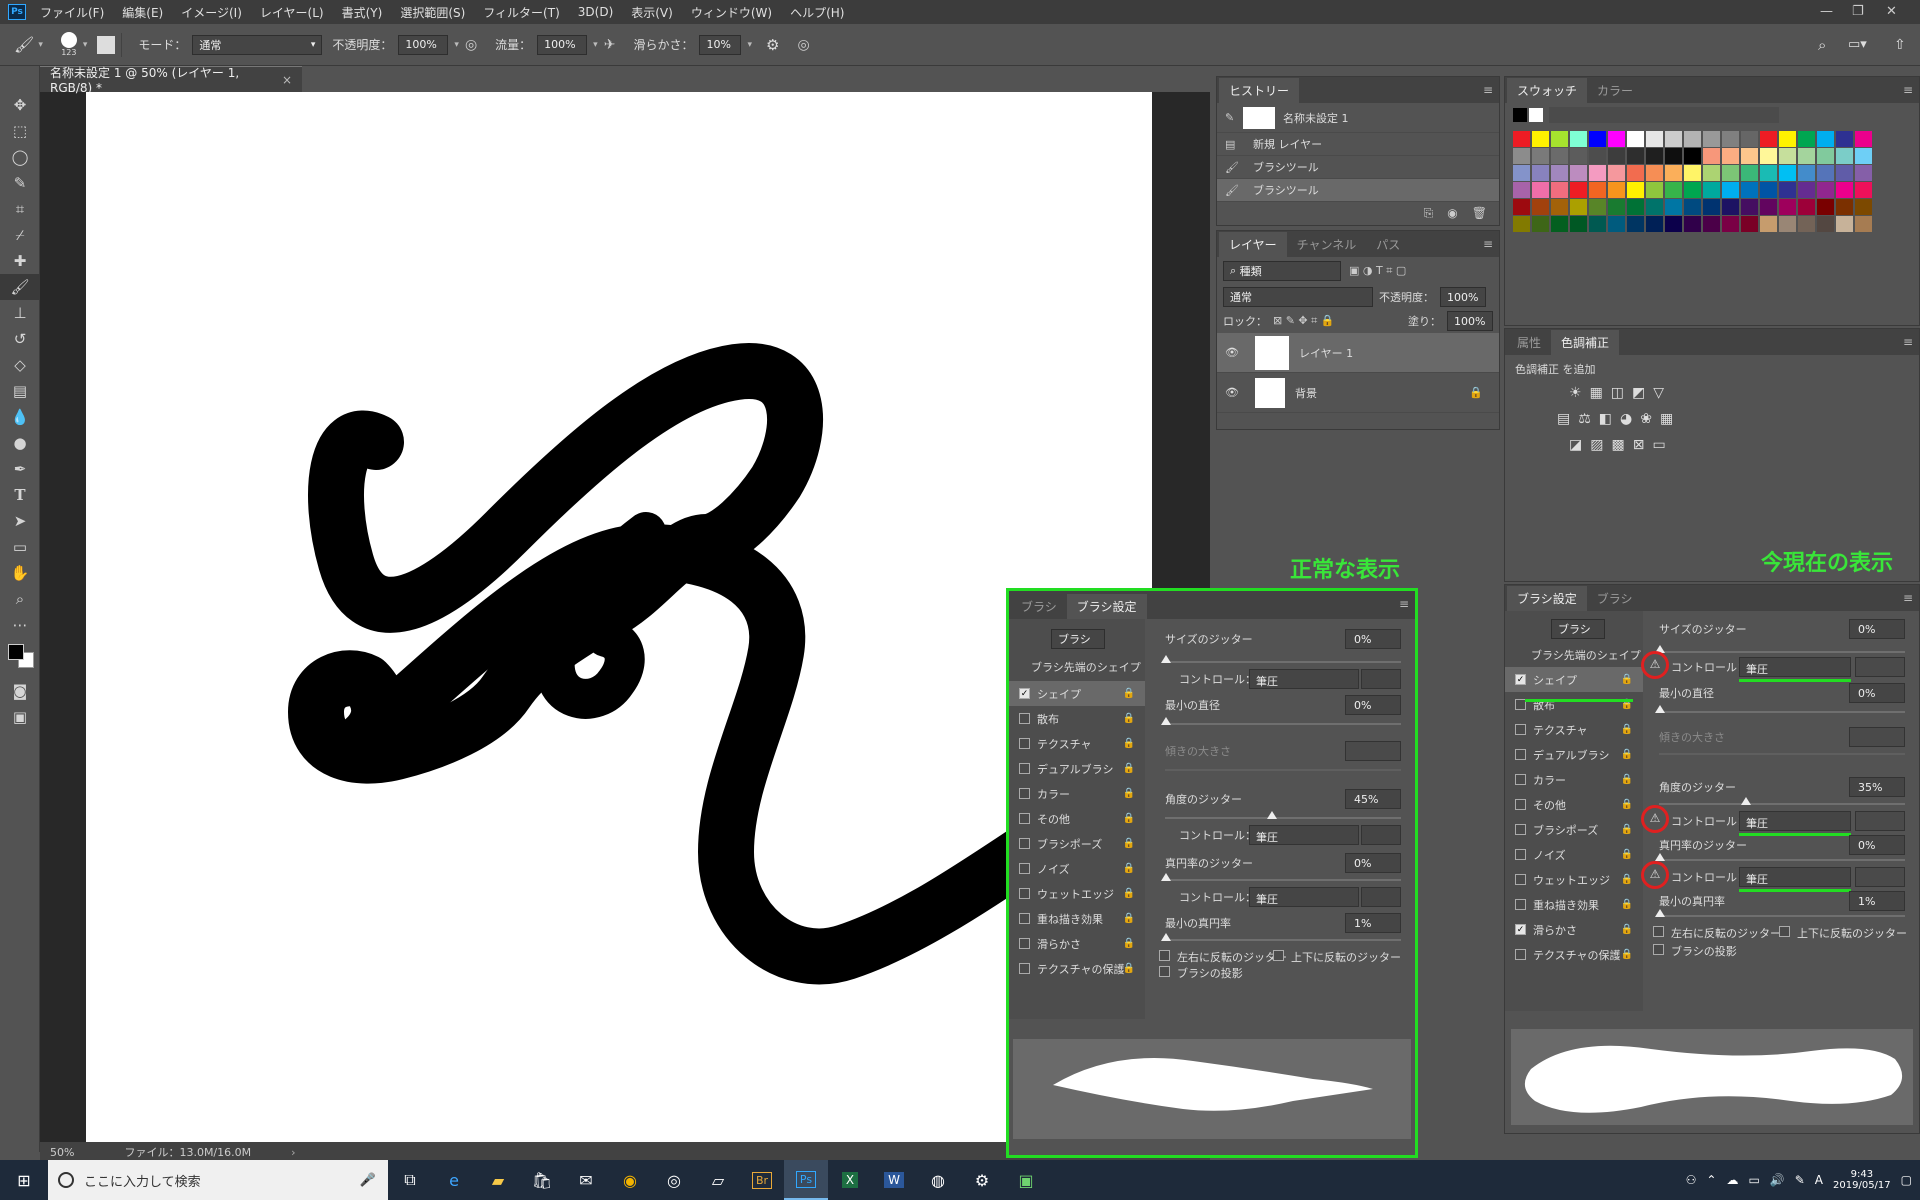 This screenshot has height=1200, width=1920. What do you see at coordinates (1536, 115) in the screenshot?
I see `recent-swatch` at bounding box center [1536, 115].